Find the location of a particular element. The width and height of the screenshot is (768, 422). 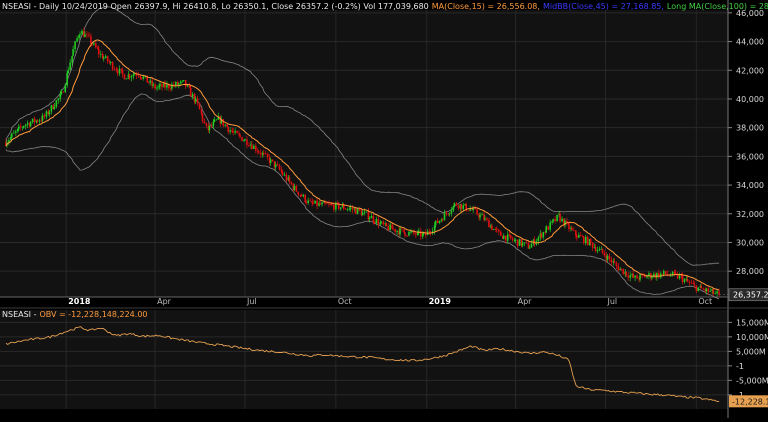

price-y-tick-label: 42,000 is located at coordinates (750, 70).